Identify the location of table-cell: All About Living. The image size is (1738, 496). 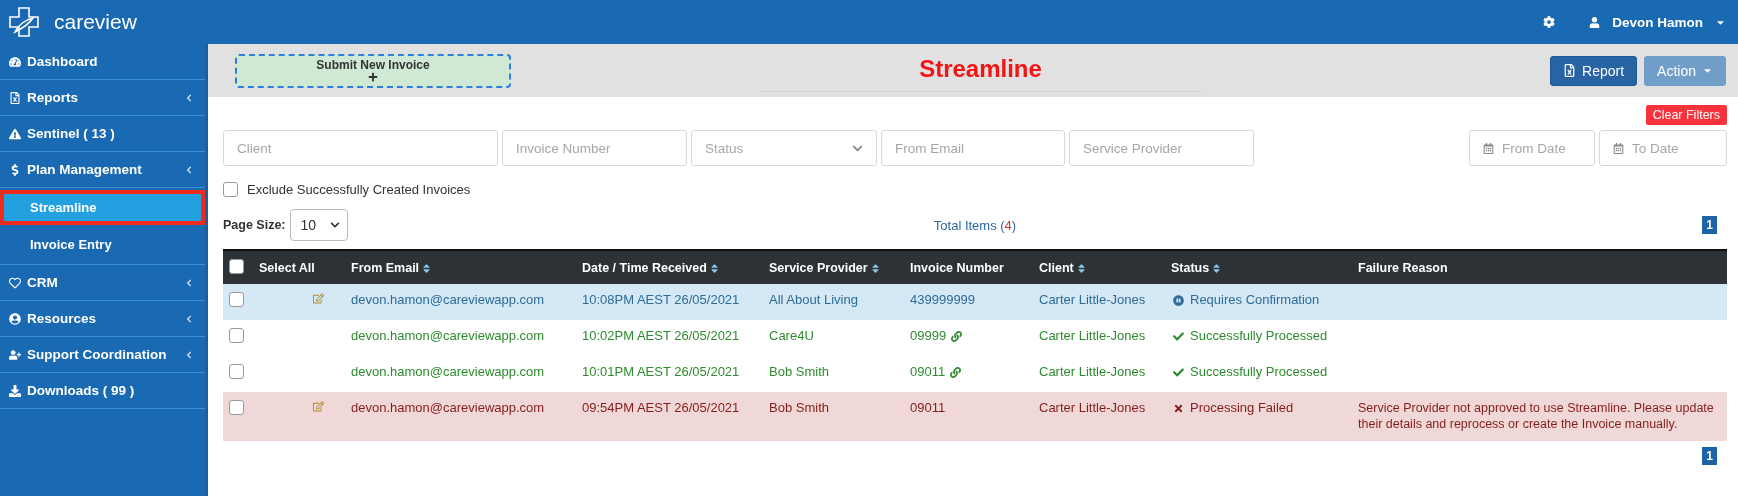
(813, 299).